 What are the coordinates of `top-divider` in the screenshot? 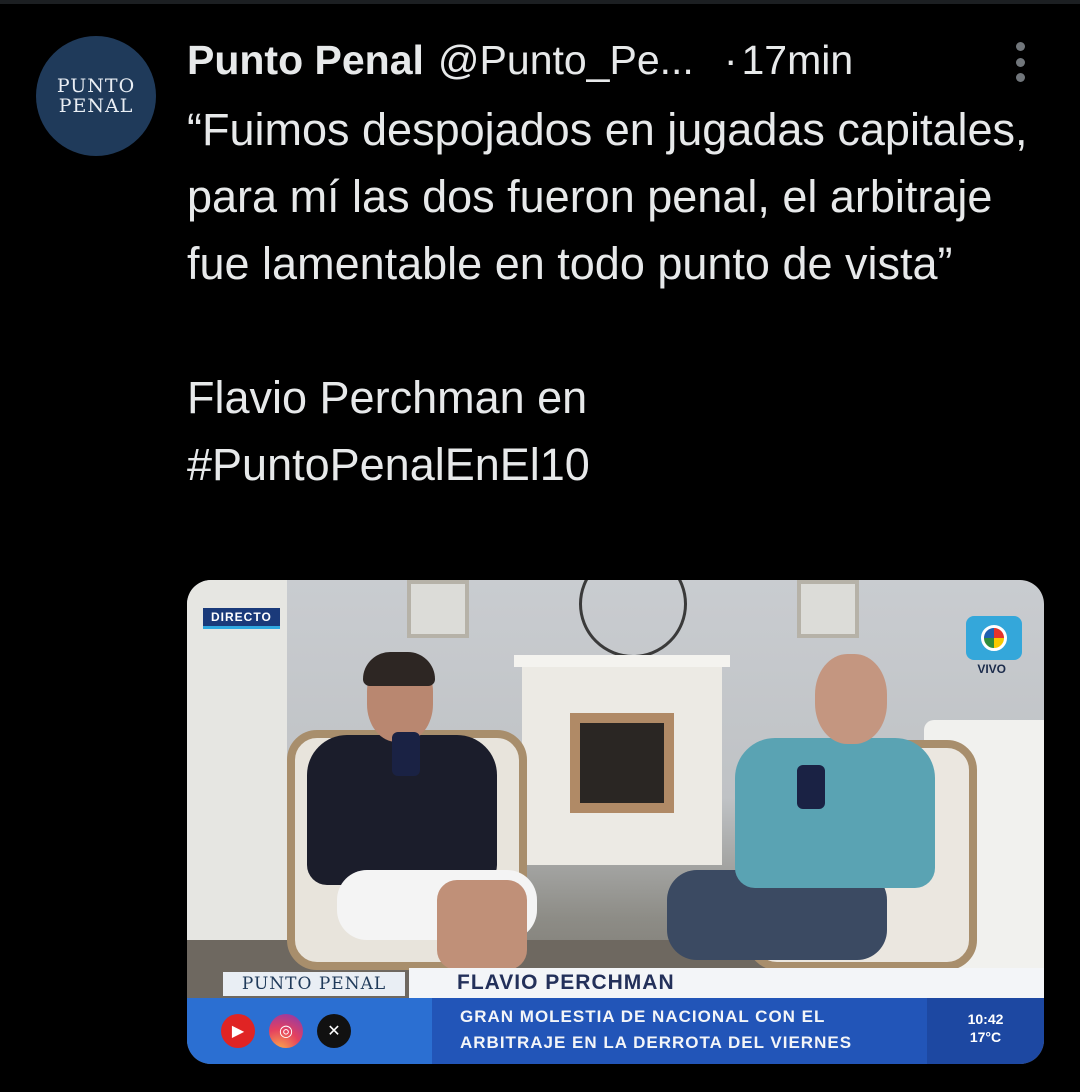 It's located at (540, 2).